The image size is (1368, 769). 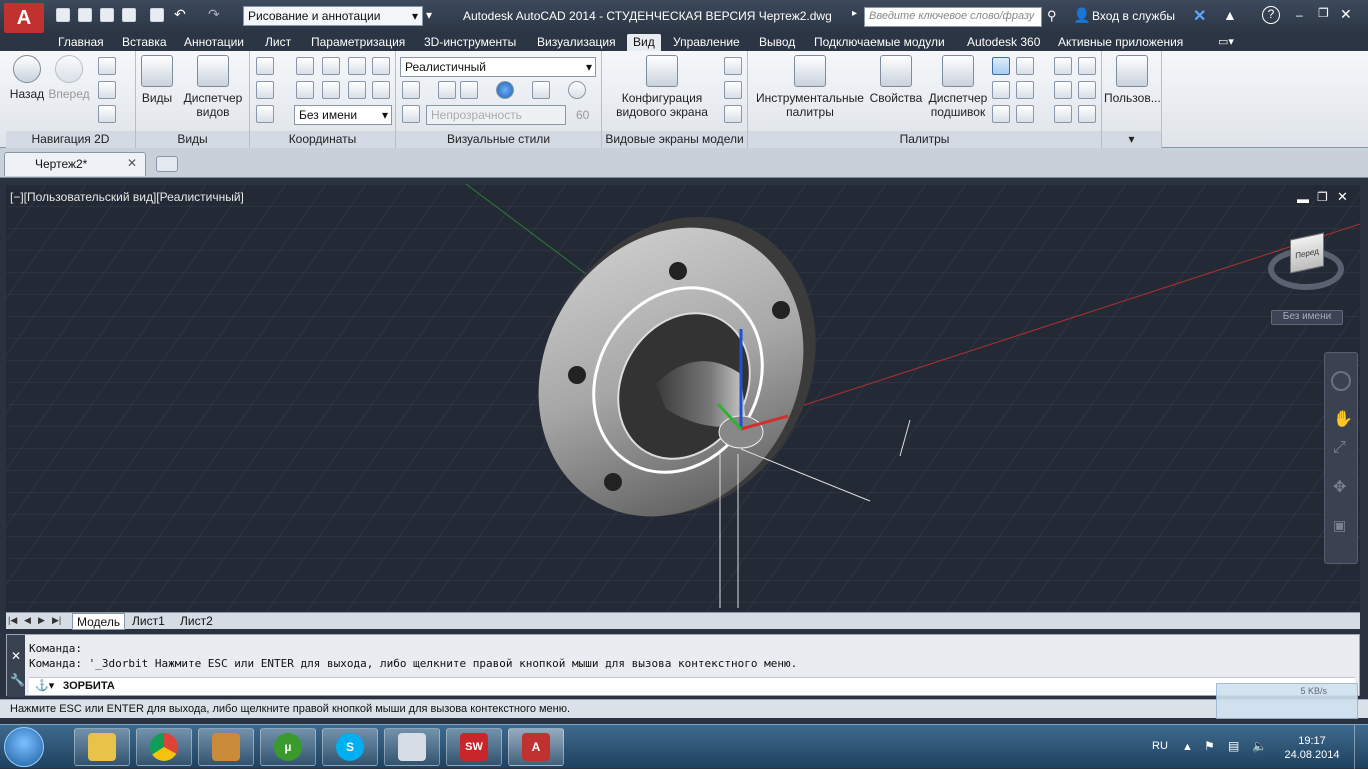 I want to click on customize-wrench-icon: 🔧, so click(x=17, y=680).